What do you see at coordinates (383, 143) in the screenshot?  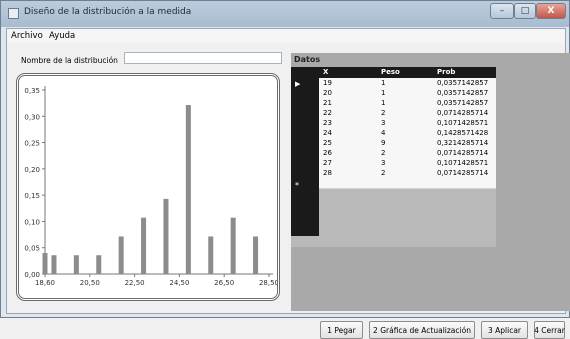 I see `cell-peso: 9` at bounding box center [383, 143].